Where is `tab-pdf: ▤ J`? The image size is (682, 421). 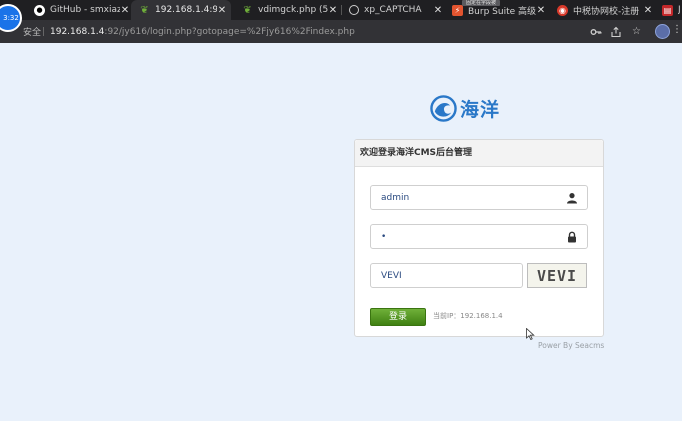
tab-pdf: ▤ J is located at coordinates (672, 10).